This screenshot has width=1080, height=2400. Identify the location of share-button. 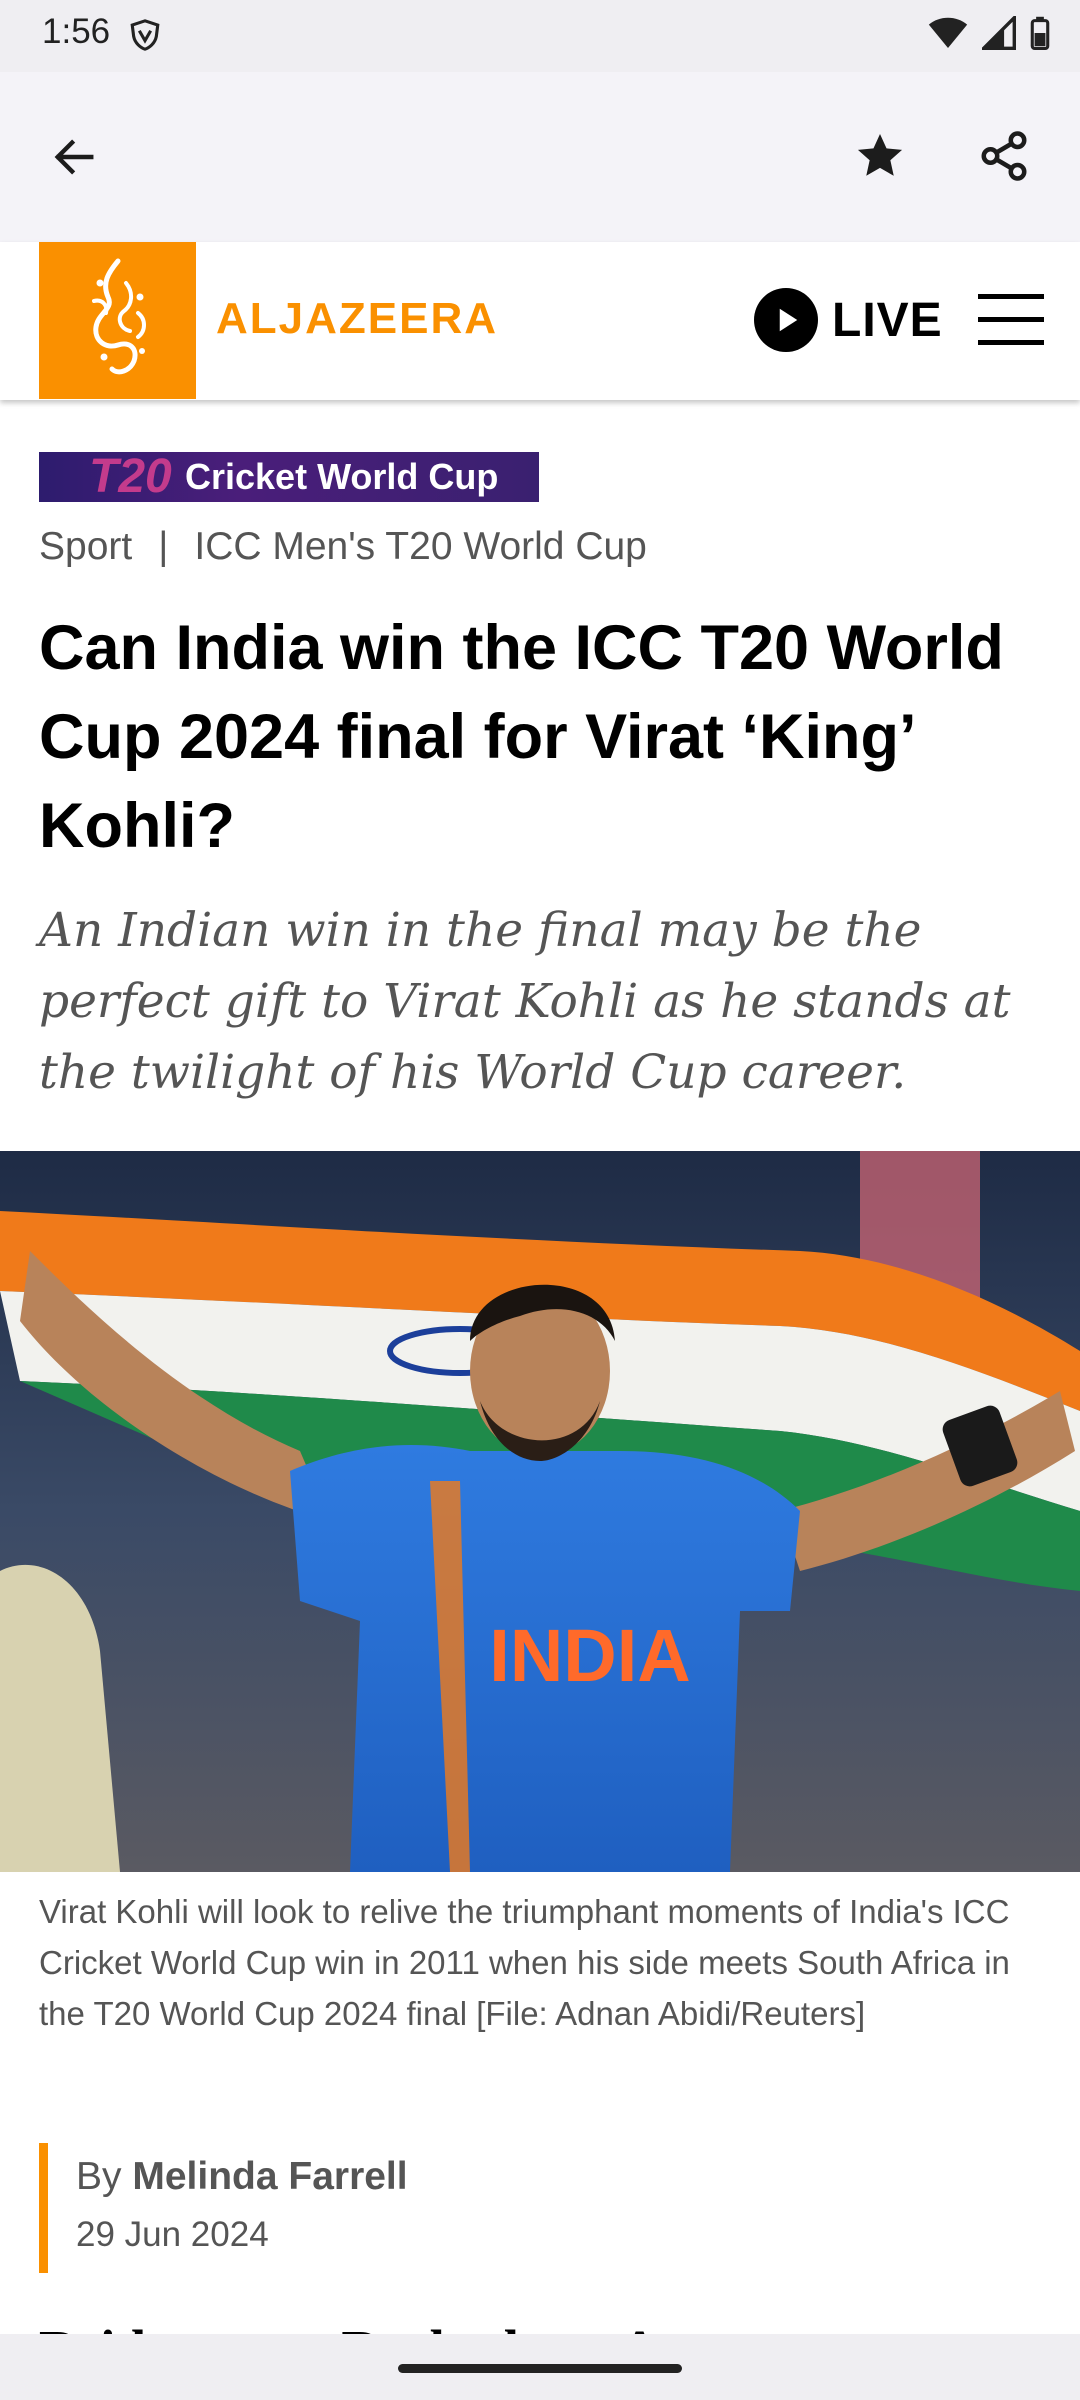
(1004, 158).